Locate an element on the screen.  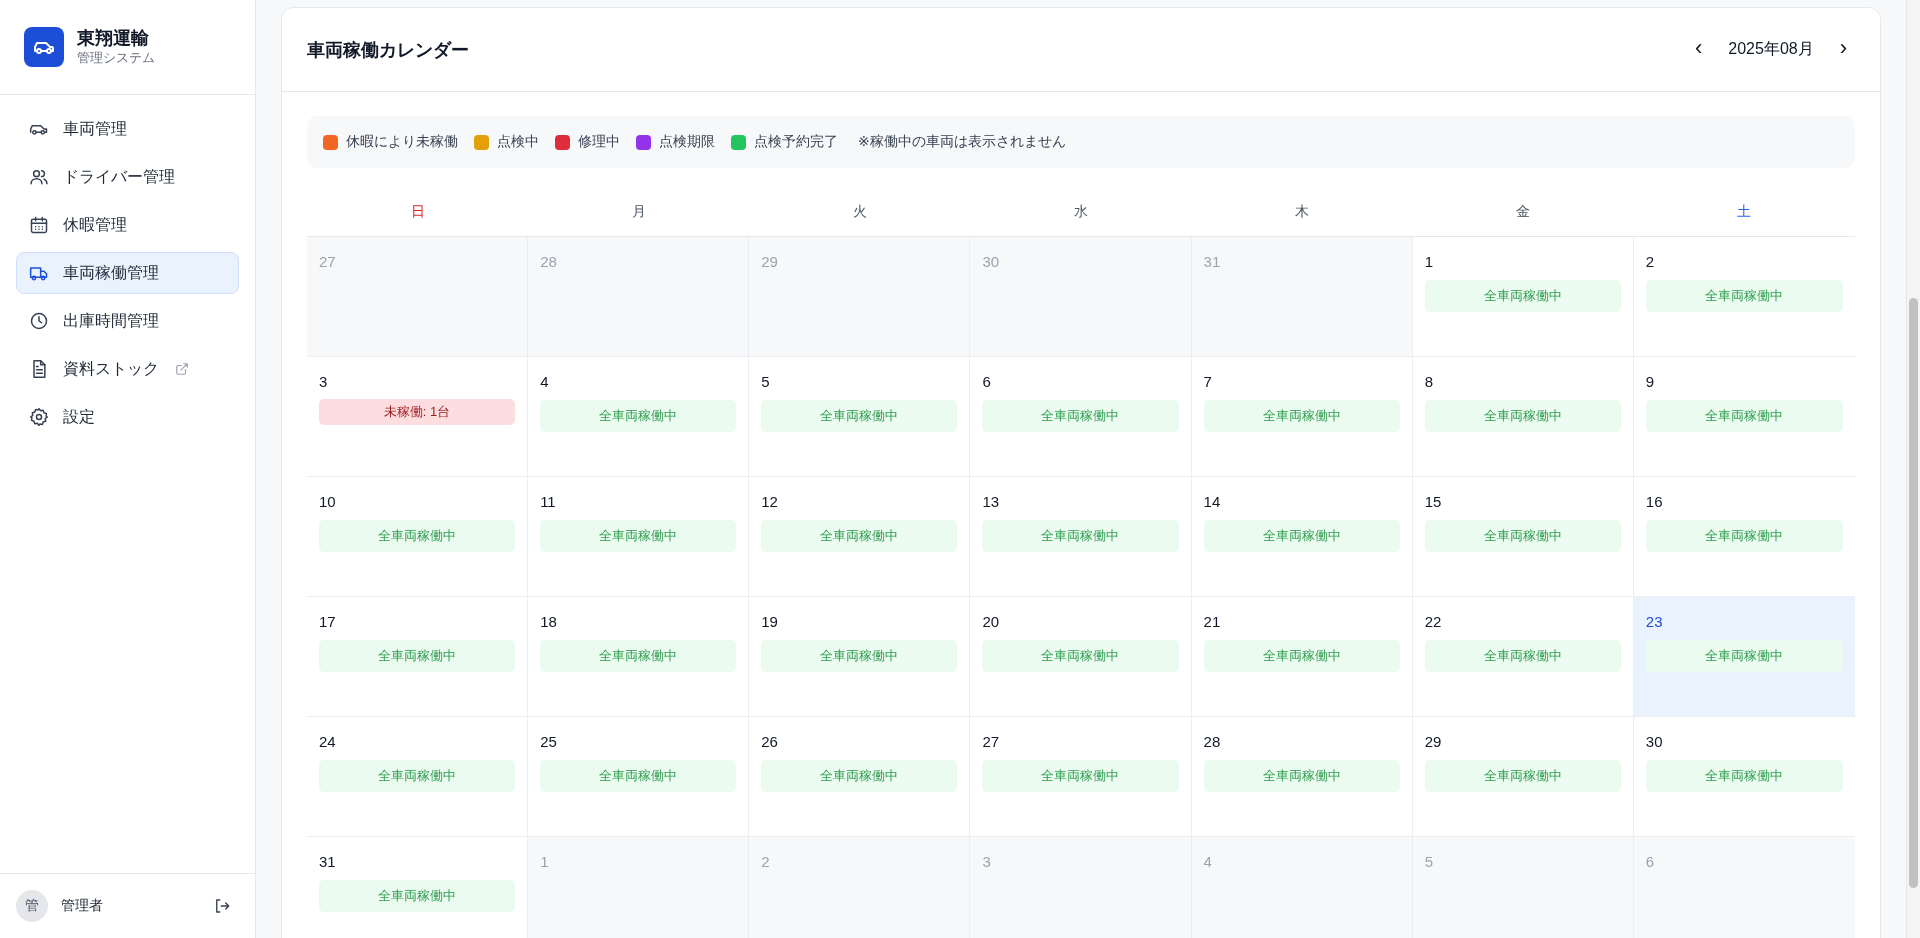
day-cell: 29 全車両稼働中 is located at coordinates (1523, 777).